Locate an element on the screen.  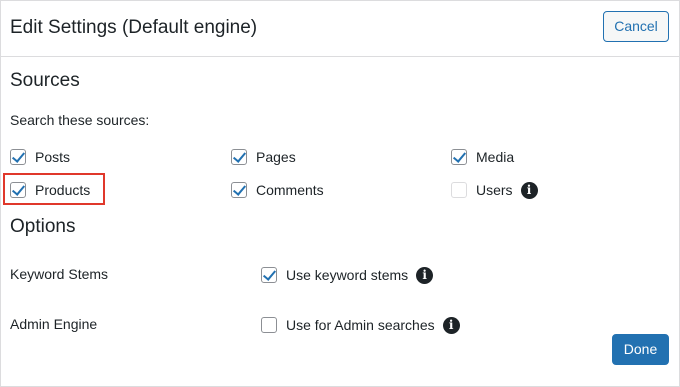
pages-checkbox is located at coordinates (239, 157).